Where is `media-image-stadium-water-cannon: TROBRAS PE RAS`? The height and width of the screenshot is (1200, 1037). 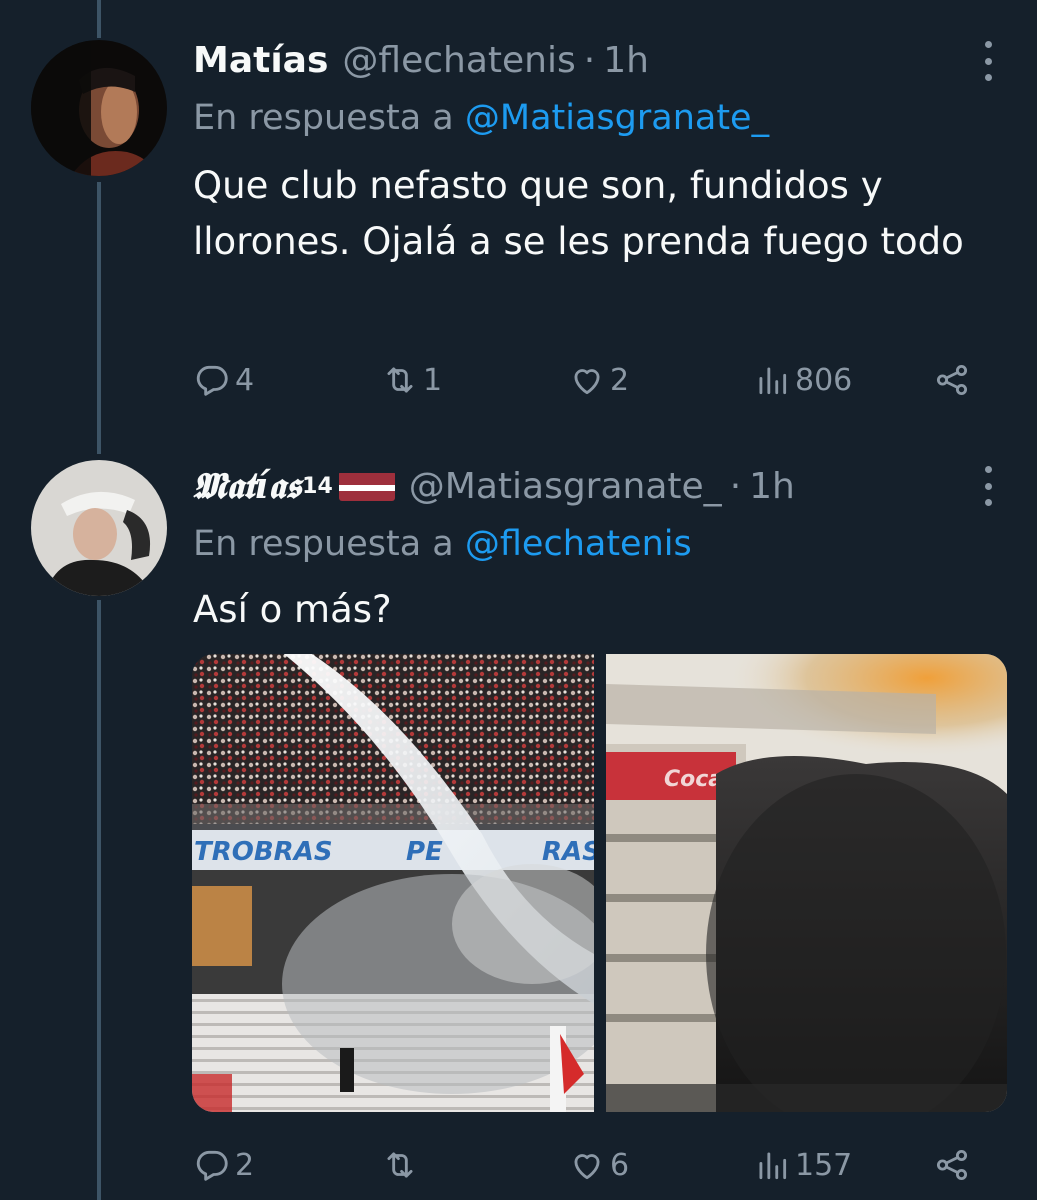 media-image-stadium-water-cannon: TROBRAS PE RAS is located at coordinates (393, 883).